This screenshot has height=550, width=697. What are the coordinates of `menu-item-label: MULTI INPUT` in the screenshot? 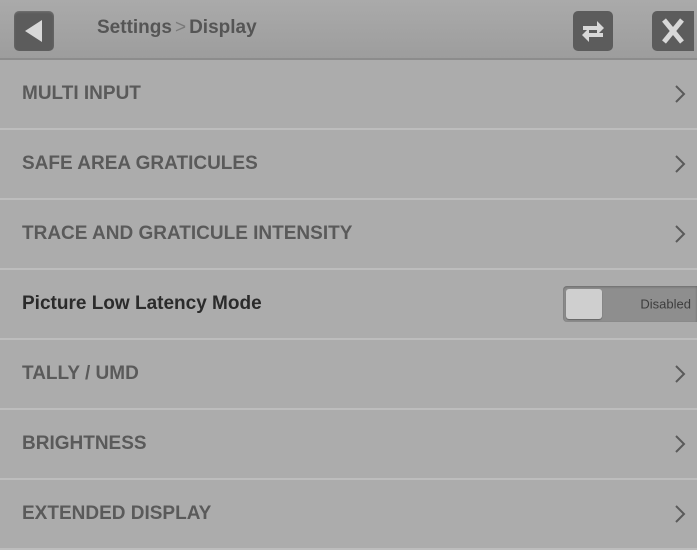 It's located at (81, 93).